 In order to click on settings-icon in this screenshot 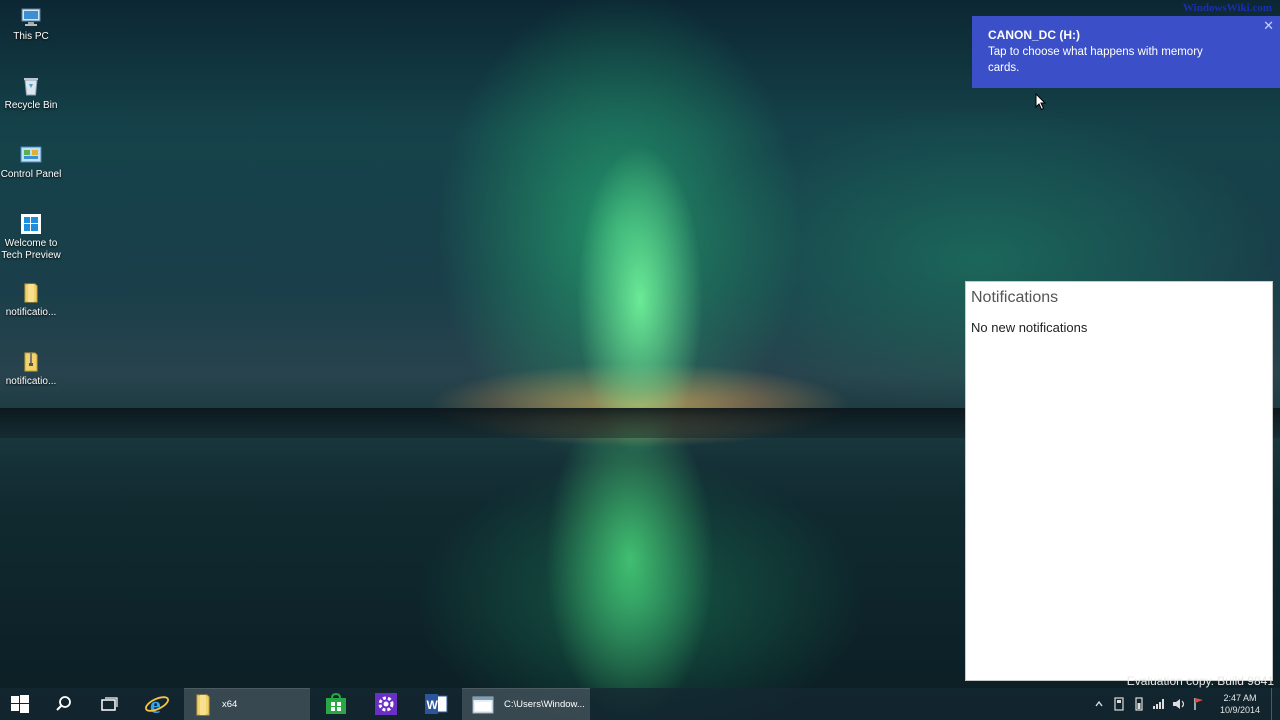, I will do `click(386, 704)`.